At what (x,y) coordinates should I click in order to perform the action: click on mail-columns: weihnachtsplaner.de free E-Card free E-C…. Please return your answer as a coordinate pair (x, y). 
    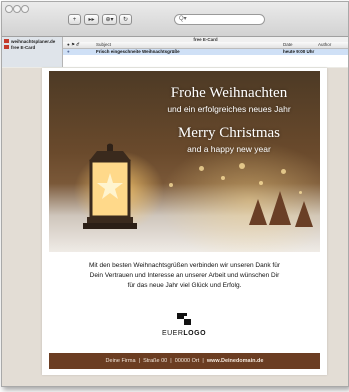
    Looking at the image, I should click on (175, 52).